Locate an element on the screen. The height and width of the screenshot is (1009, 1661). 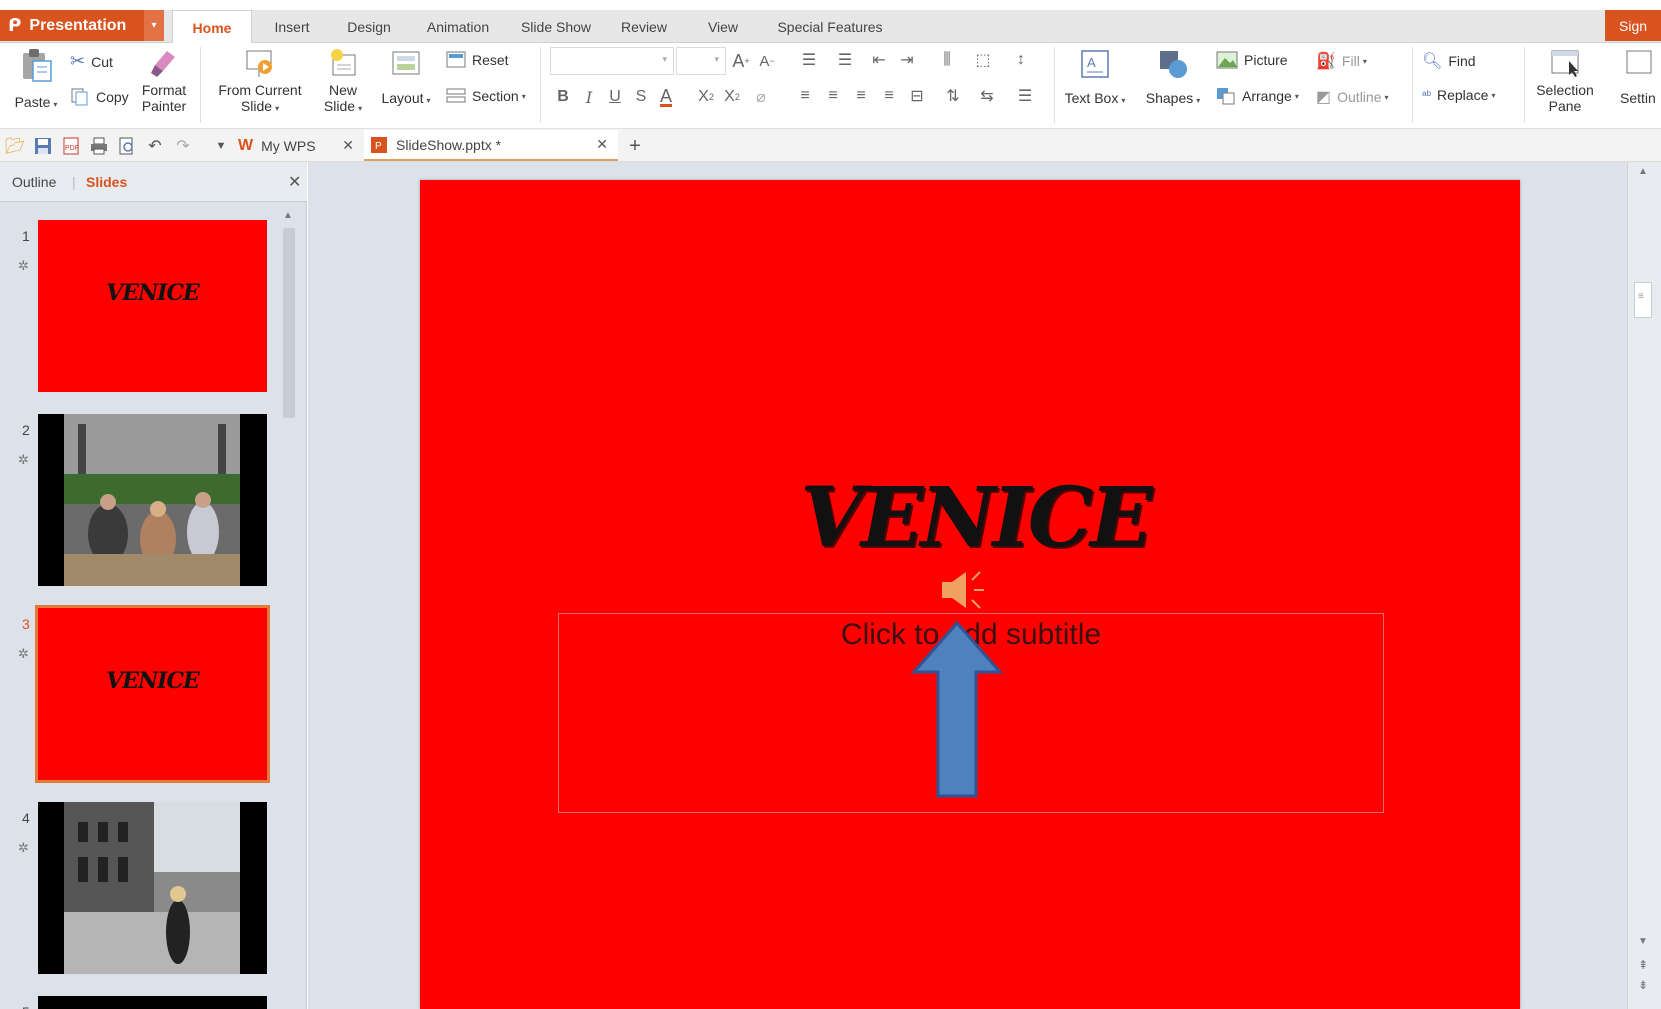
reset-button: Reset is located at coordinates (477, 60).